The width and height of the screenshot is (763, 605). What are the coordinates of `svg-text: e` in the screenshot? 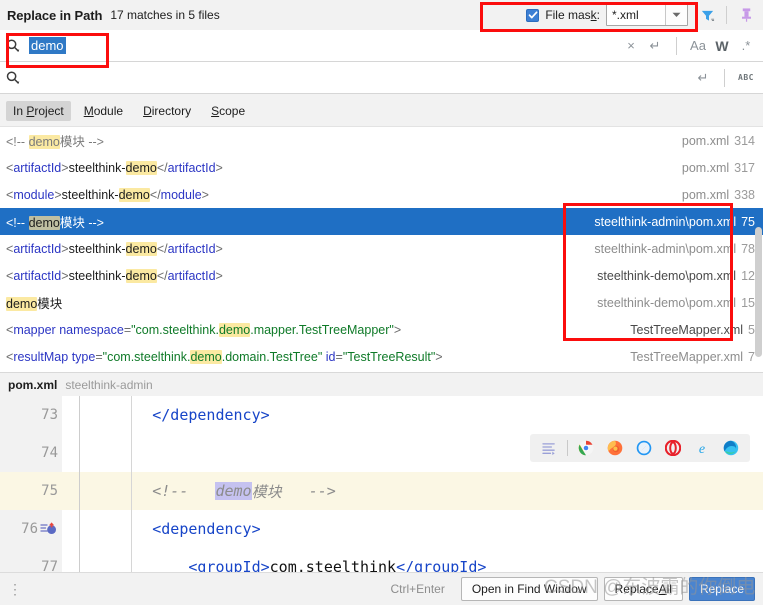 It's located at (702, 449).